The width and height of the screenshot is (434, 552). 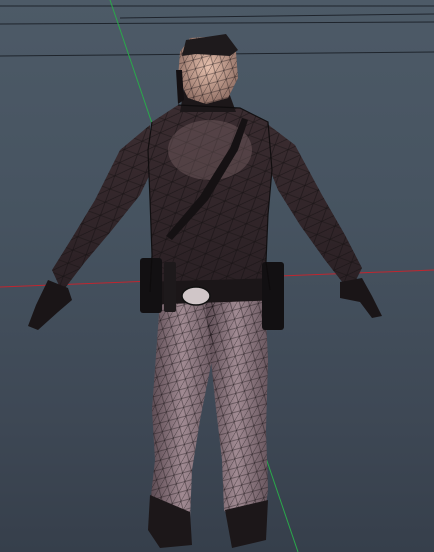 I want to click on belt-buckle, so click(x=196, y=296).